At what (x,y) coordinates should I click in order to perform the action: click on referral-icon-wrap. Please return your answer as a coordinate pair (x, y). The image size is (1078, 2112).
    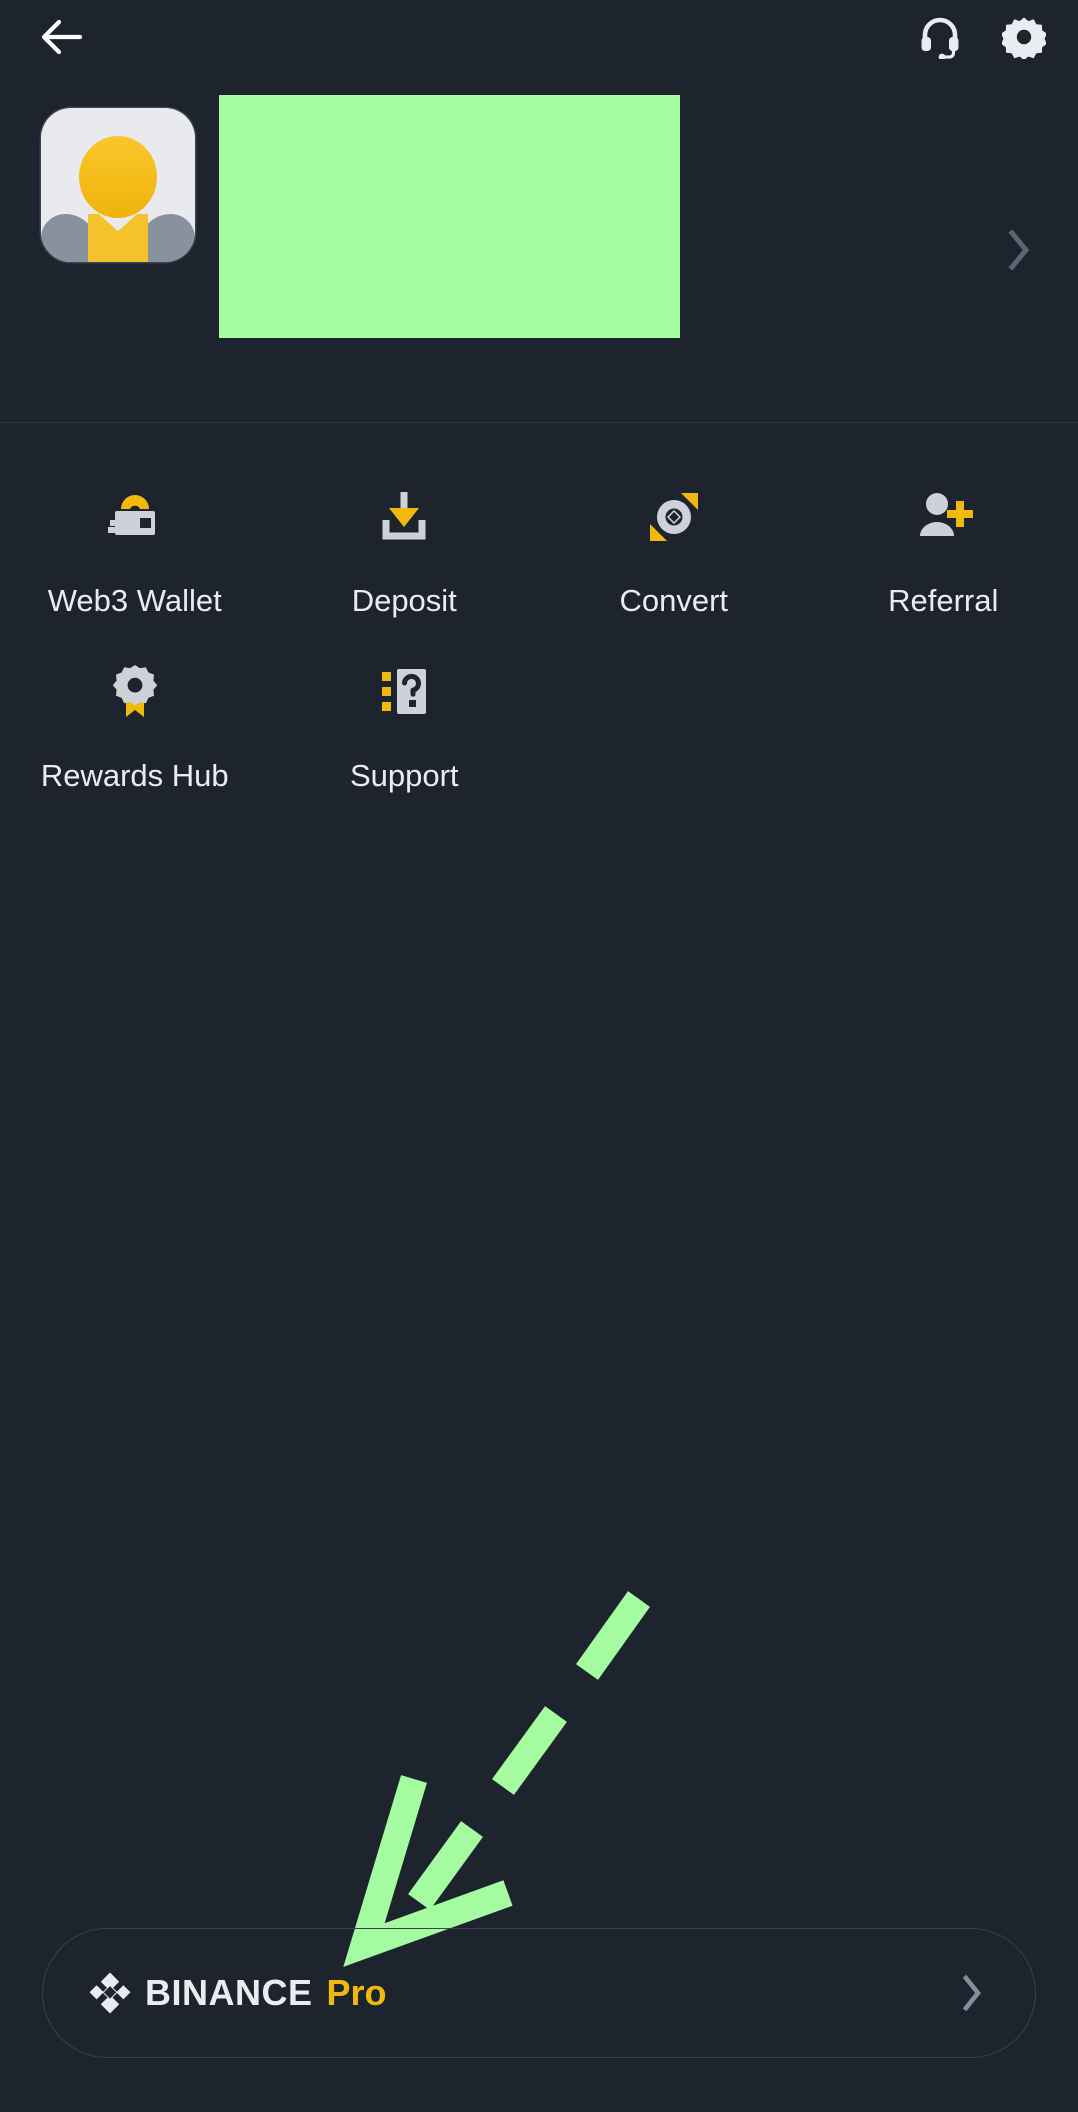
    Looking at the image, I should click on (943, 517).